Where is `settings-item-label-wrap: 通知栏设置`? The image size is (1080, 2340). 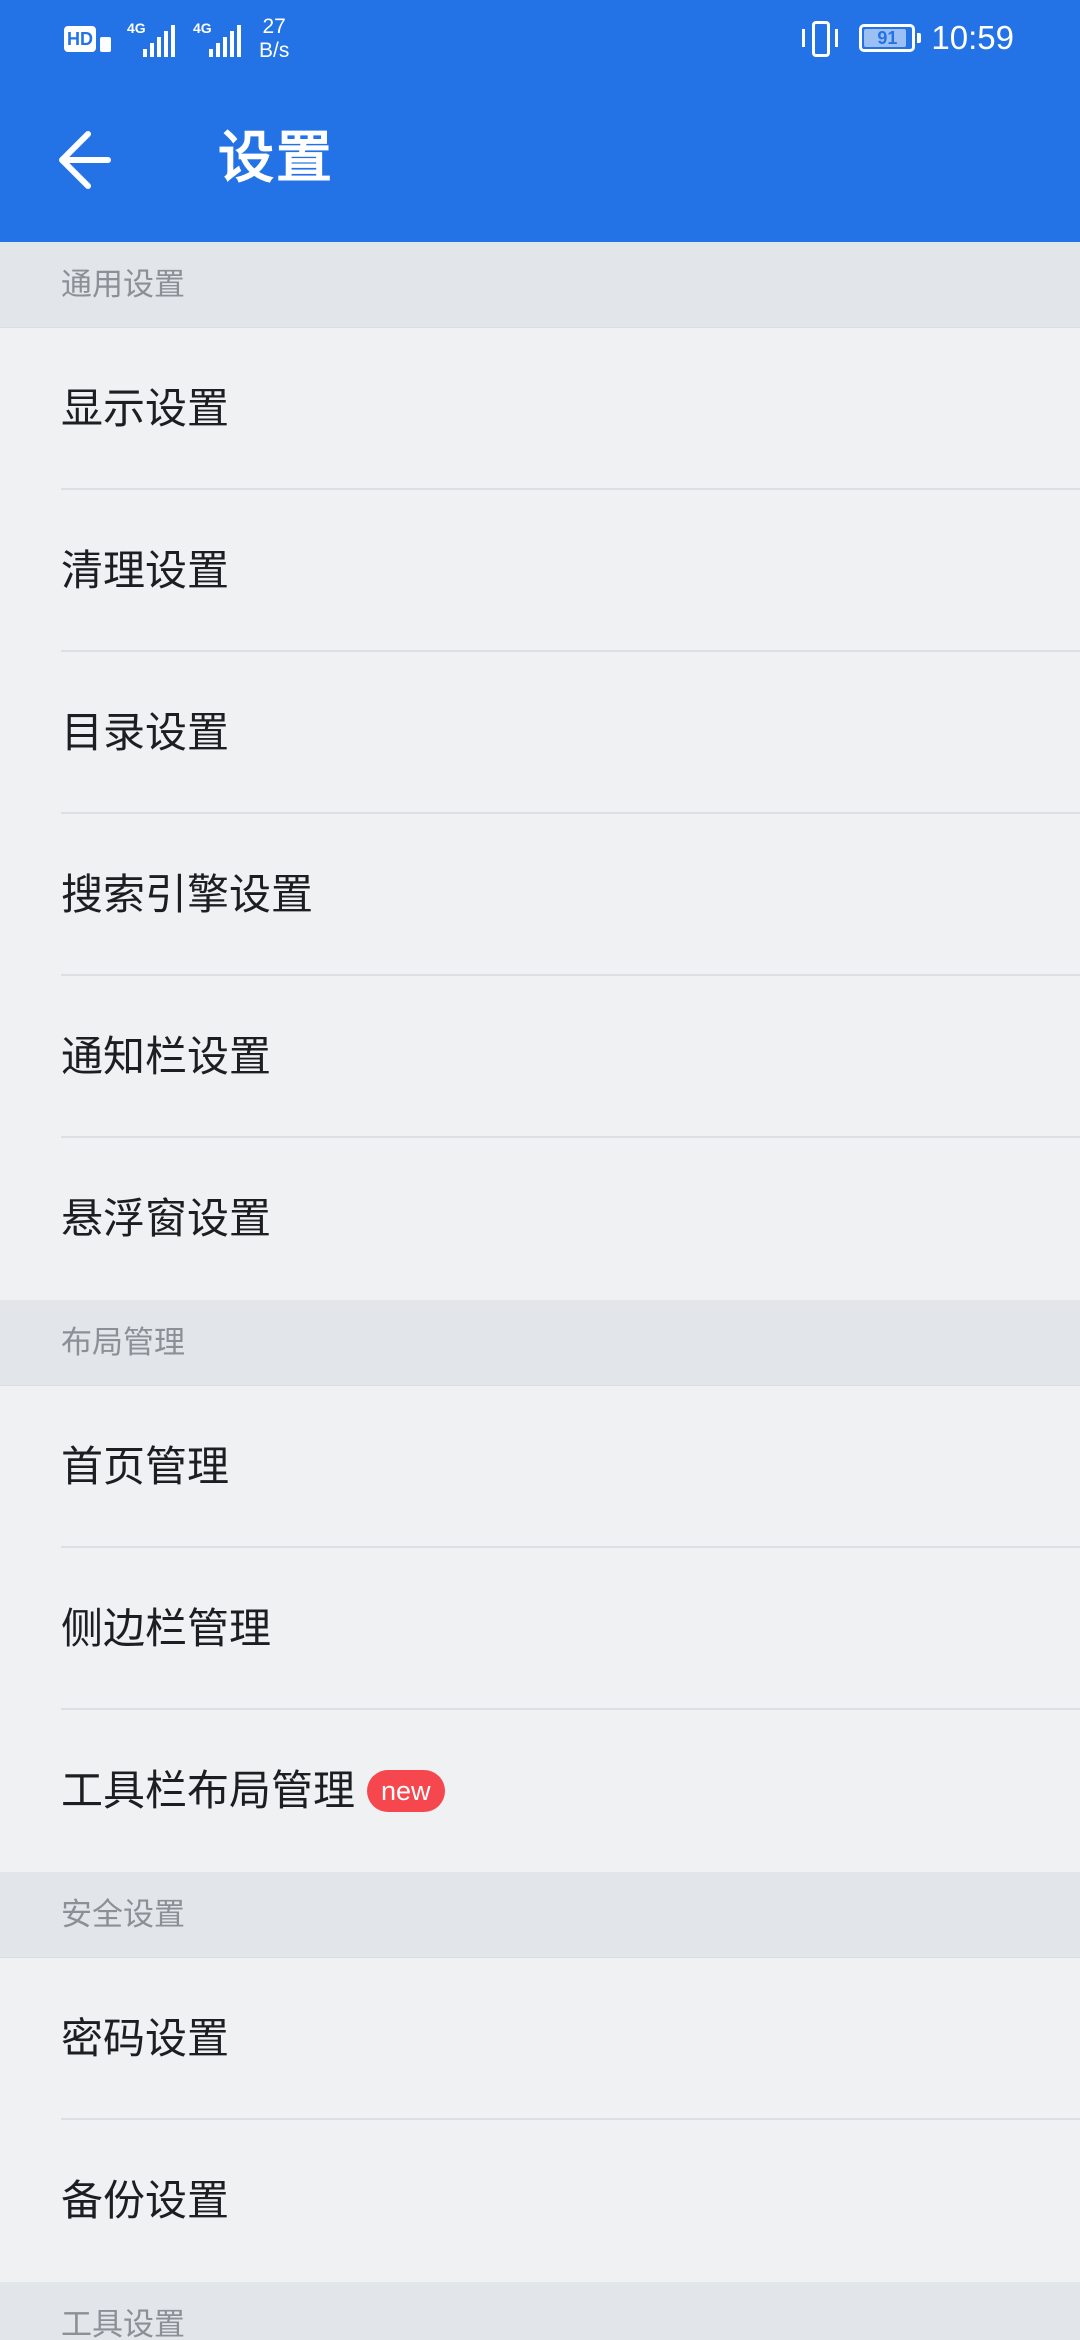
settings-item-label-wrap: 通知栏设置 is located at coordinates (166, 1057).